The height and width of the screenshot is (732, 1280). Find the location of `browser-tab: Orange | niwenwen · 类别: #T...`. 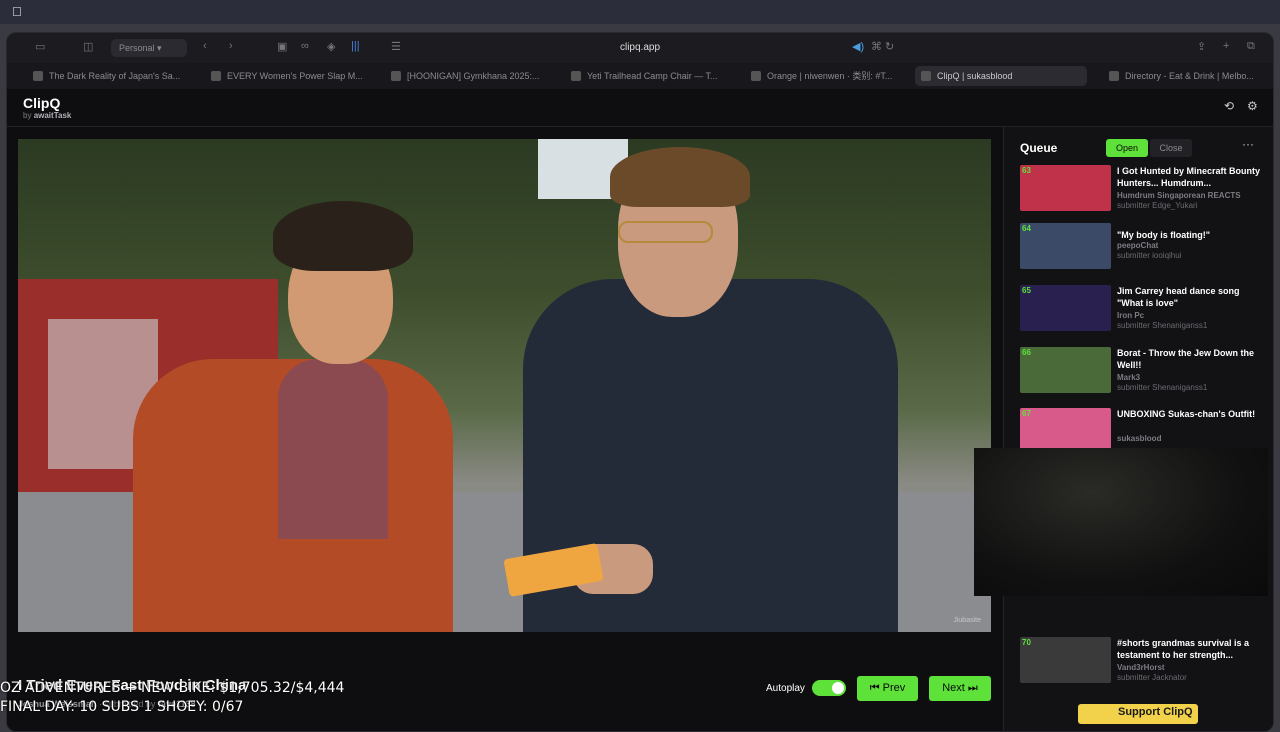

browser-tab: Orange | niwenwen · 类别: #T... is located at coordinates (827, 76).